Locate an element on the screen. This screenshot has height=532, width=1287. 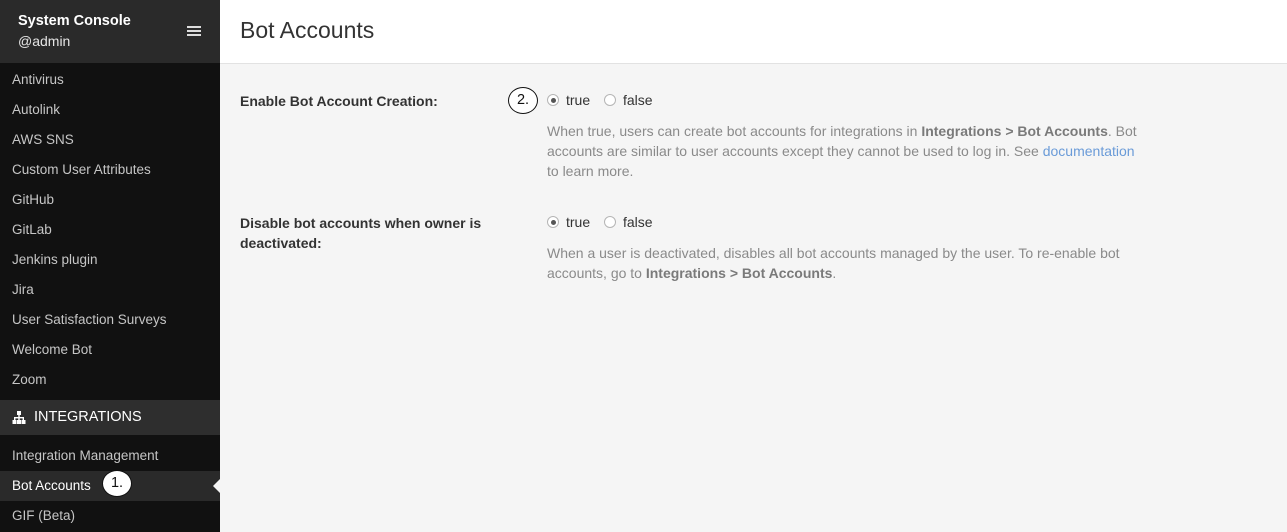
page-title: Bot Accounts is located at coordinates (307, 30).